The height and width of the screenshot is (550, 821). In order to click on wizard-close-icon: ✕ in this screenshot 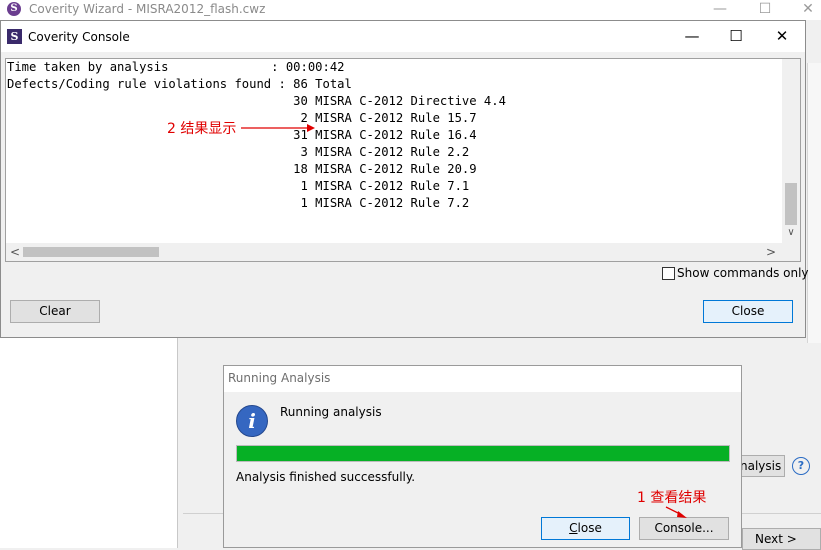, I will do `click(803, 10)`.